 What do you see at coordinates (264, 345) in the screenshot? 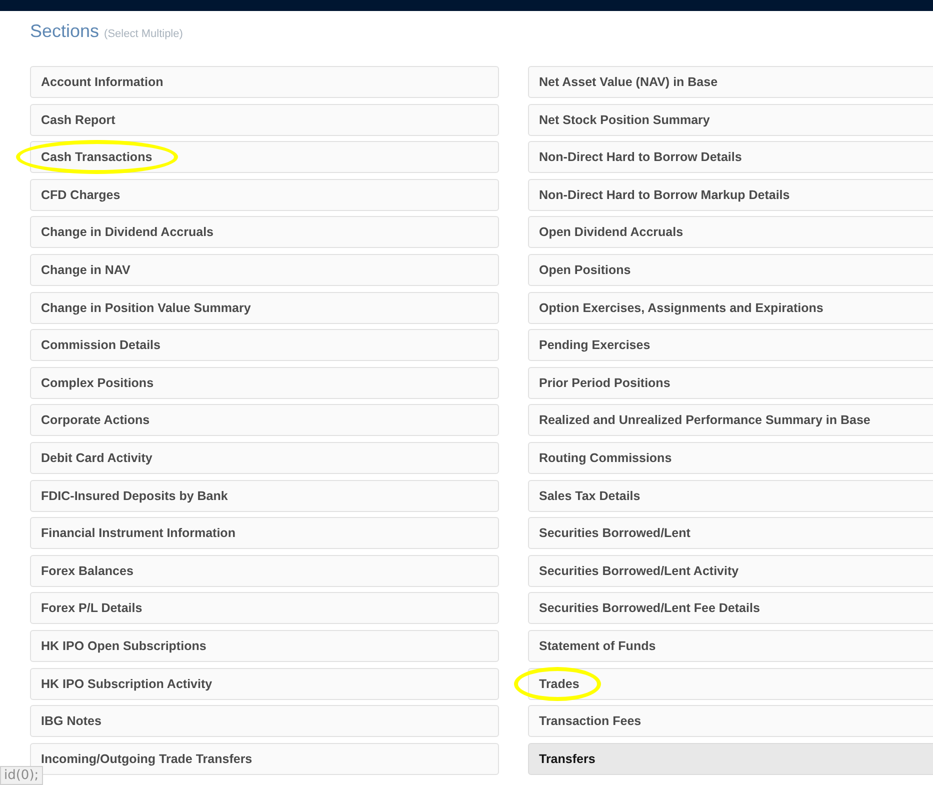
I see `section-option: Commission Details` at bounding box center [264, 345].